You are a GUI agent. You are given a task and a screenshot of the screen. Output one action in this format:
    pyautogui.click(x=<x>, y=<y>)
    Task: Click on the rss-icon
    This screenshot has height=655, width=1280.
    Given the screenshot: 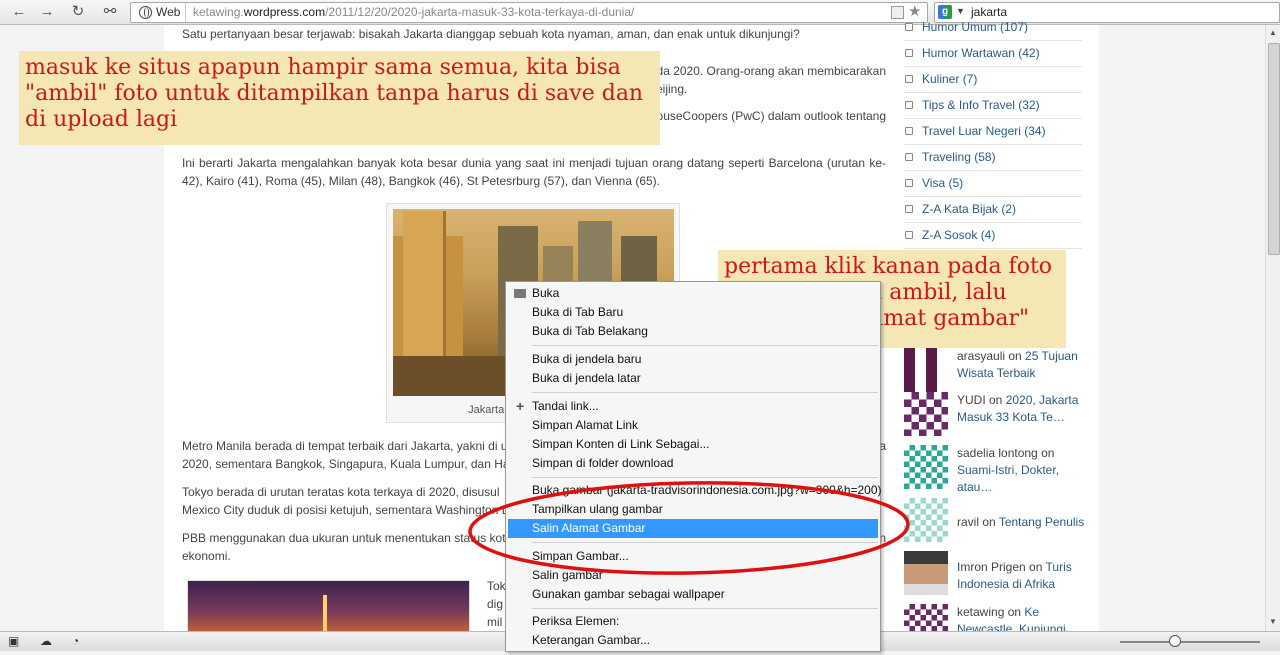 What is the action you would take?
    pyautogui.click(x=897, y=12)
    